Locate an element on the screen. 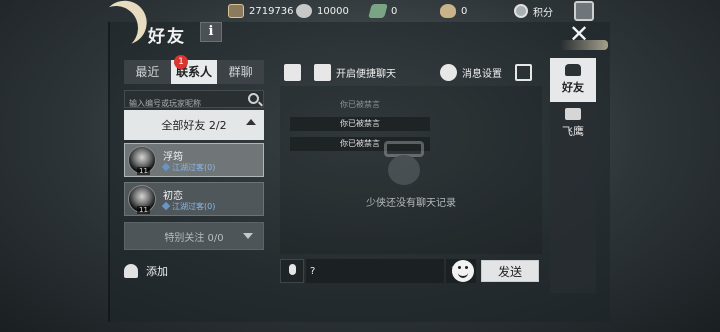  jade-icon is located at coordinates (378, 11).